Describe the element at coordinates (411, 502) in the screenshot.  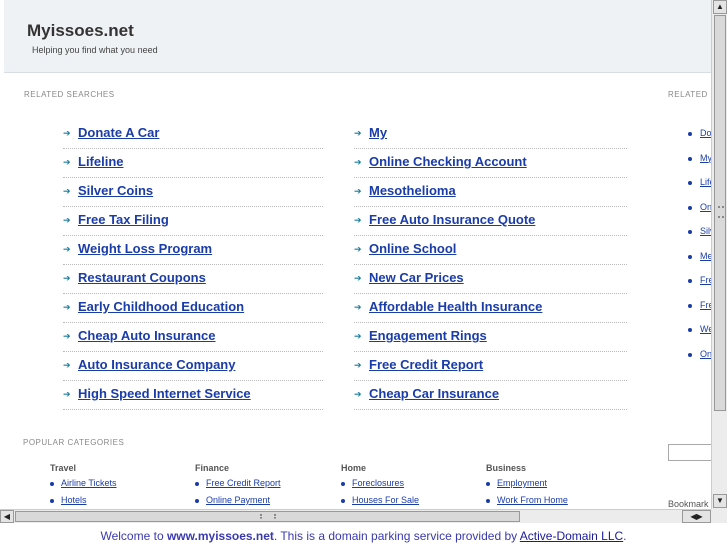
I see `category-link: Houses For Sale` at that location.